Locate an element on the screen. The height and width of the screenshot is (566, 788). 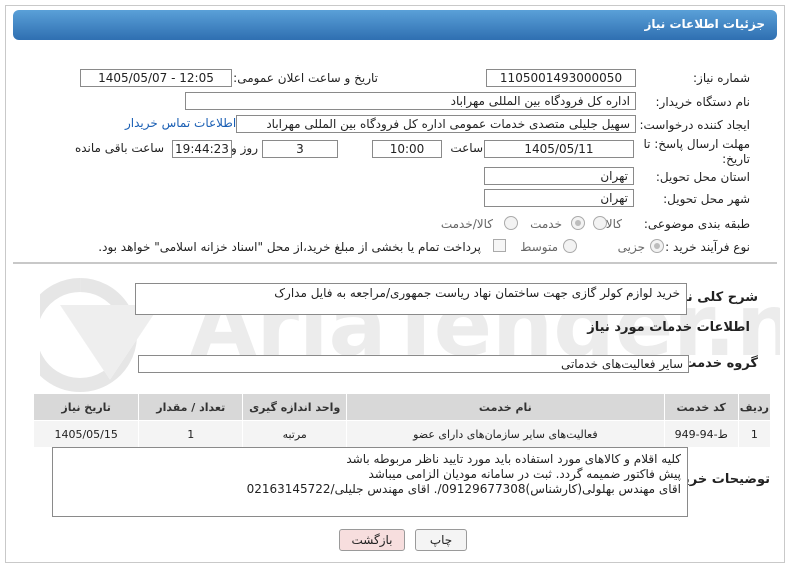
category-option-goods-label: کالا is located at coordinates (613, 224).